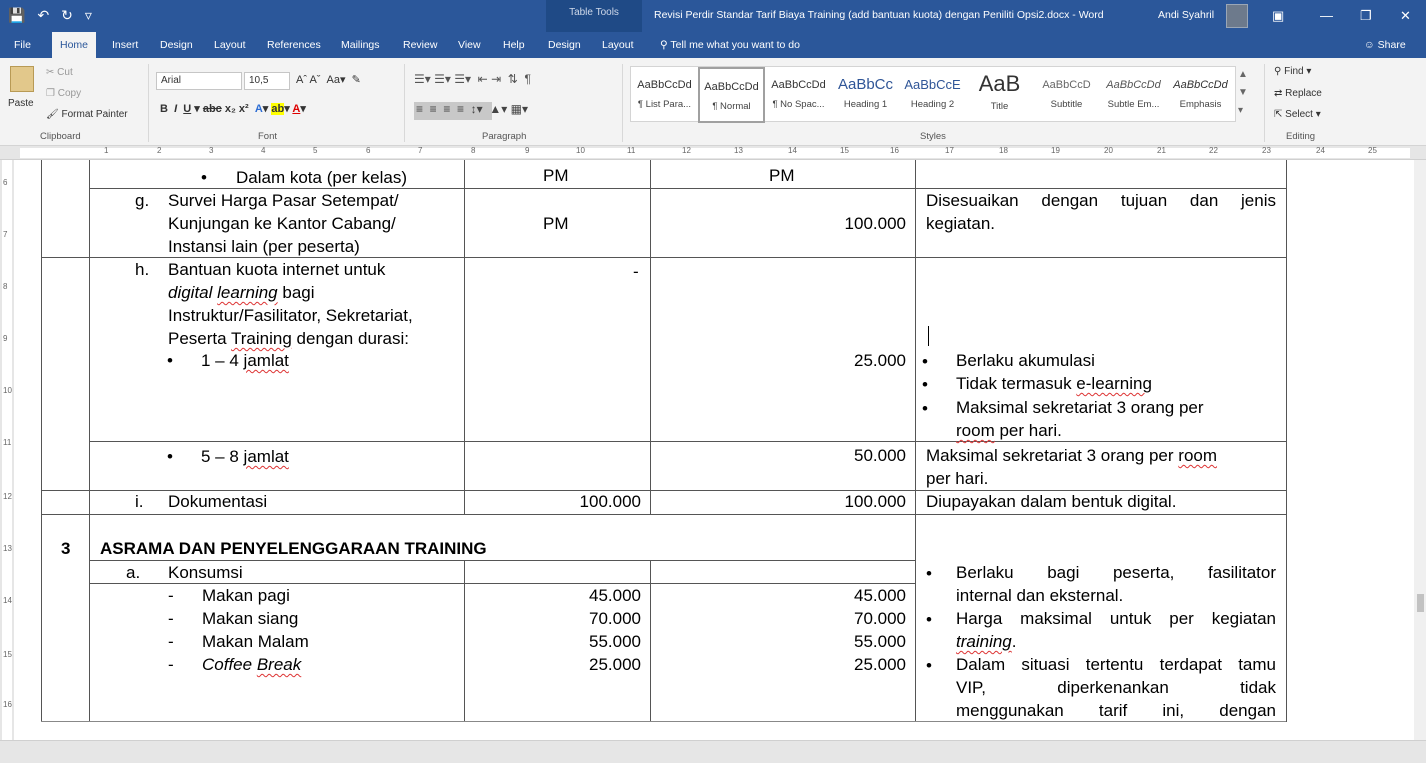 The width and height of the screenshot is (1426, 763). Describe the element at coordinates (1200, 95) in the screenshot. I see `style-emphasis: AaBbCcDd Emphasis` at that location.